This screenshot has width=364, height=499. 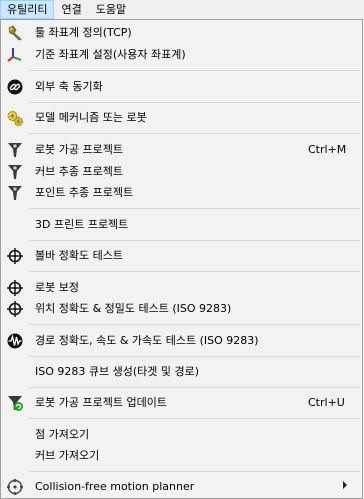 I want to click on menu-item-label: 위치 정확도 & 정밀도 테스트 (ISO 9283), so click(x=133, y=308).